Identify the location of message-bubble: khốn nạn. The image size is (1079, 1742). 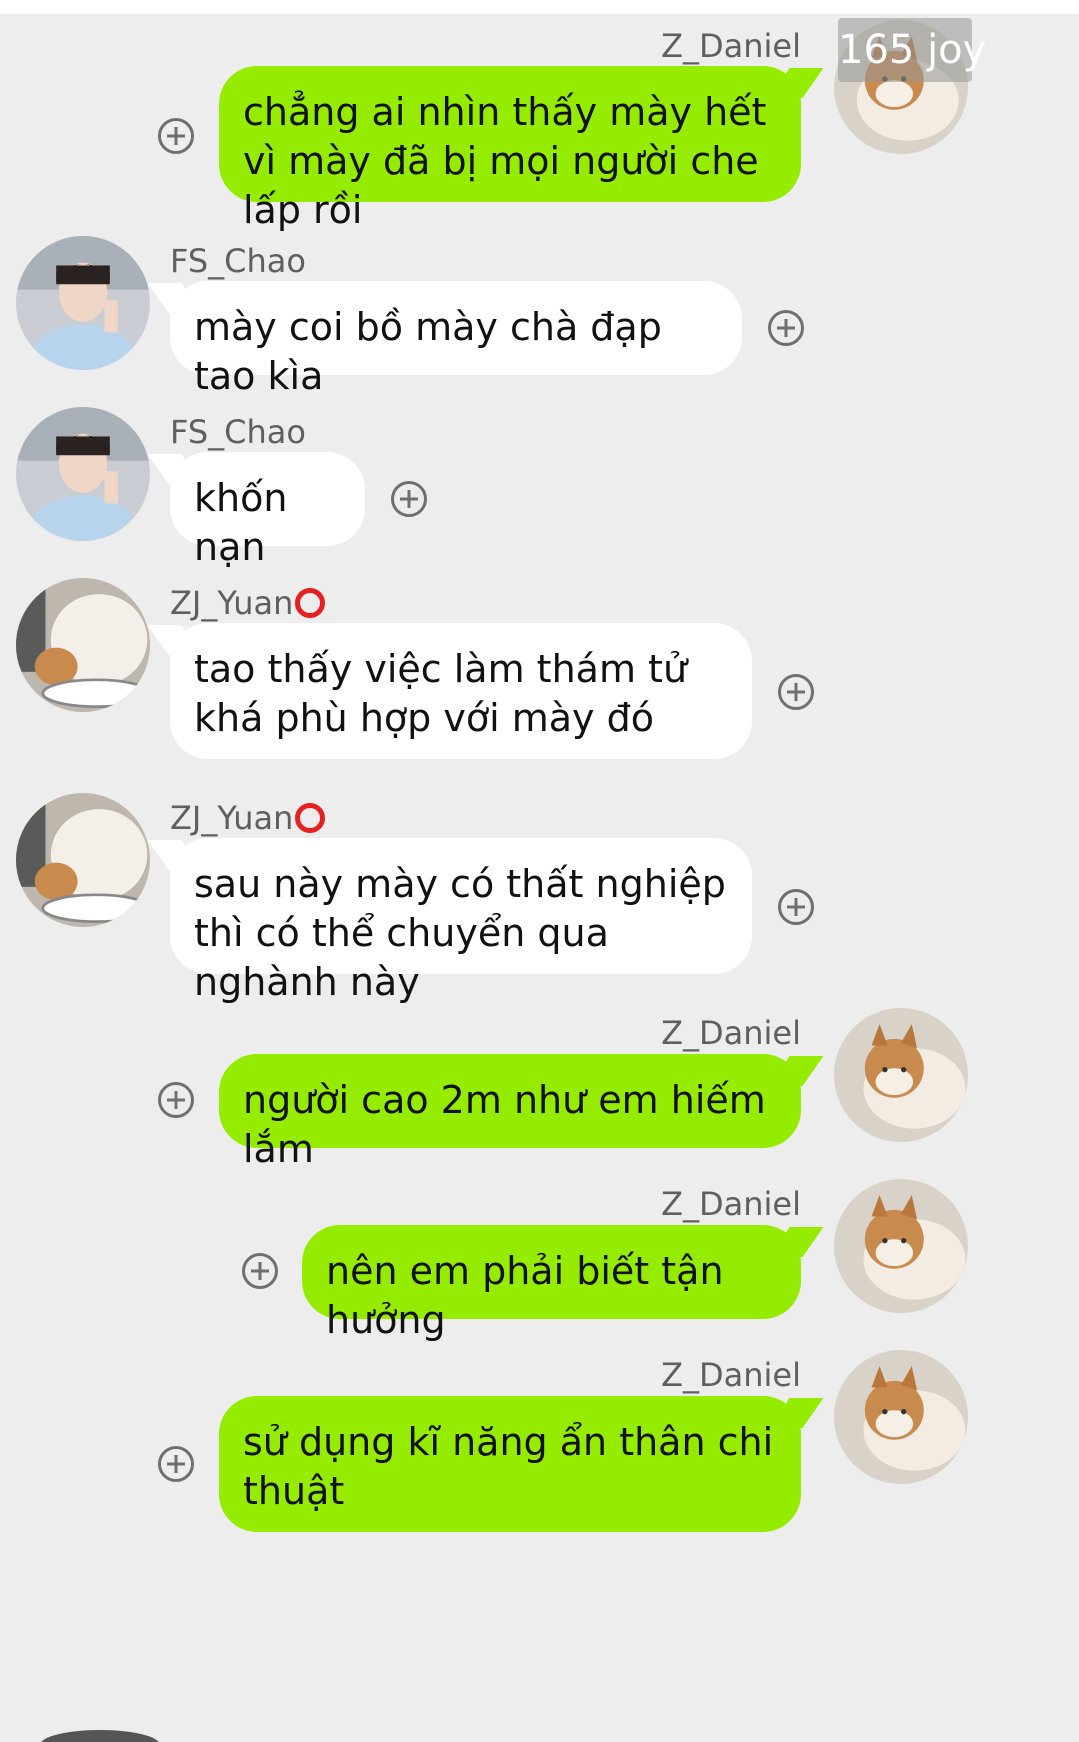
(267, 510).